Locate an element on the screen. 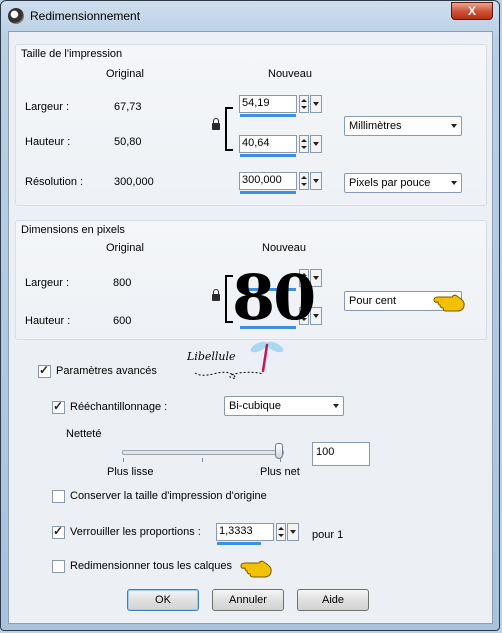  sharpness-slider-thumb is located at coordinates (279, 451).